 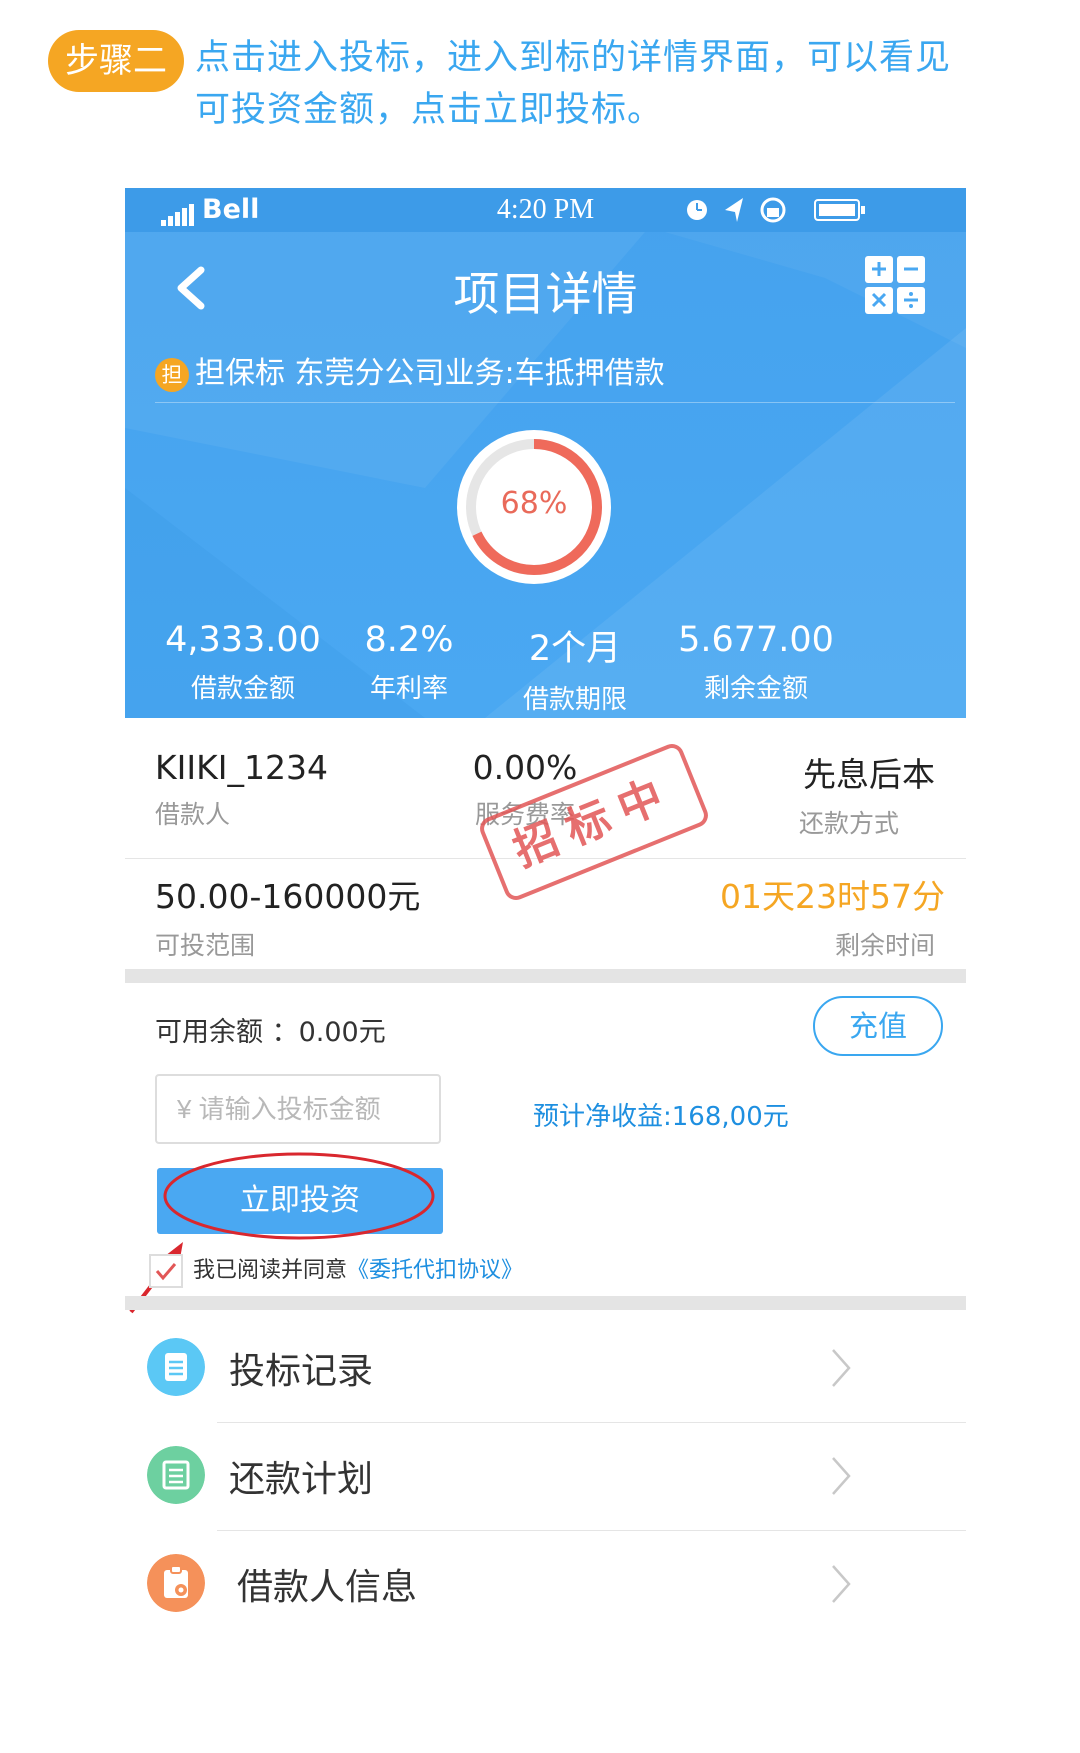 I want to click on menu-item-repayment-plan: 还款计划, so click(x=545, y=1478).